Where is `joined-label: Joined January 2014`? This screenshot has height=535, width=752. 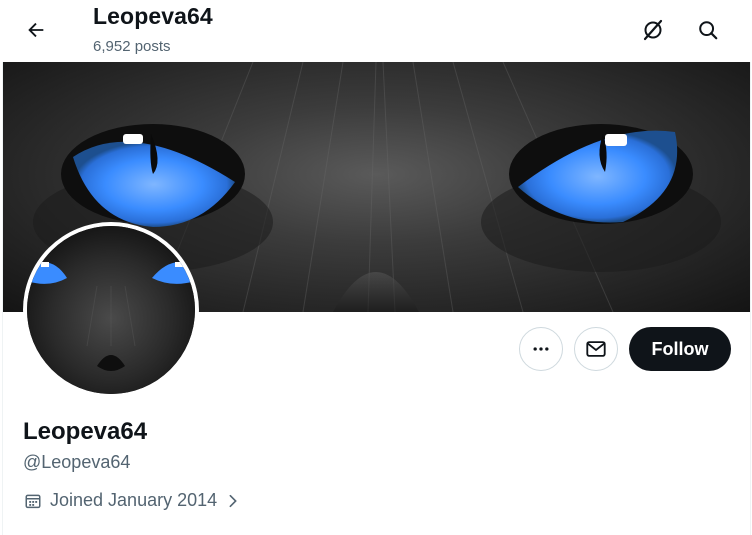
joined-label: Joined January 2014 is located at coordinates (134, 500).